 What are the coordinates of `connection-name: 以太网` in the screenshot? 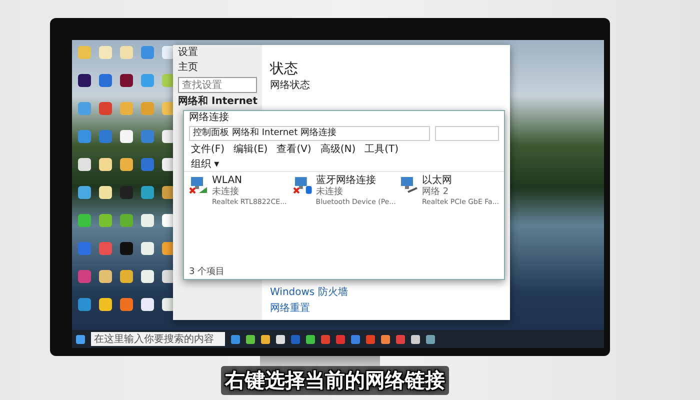 It's located at (460, 181).